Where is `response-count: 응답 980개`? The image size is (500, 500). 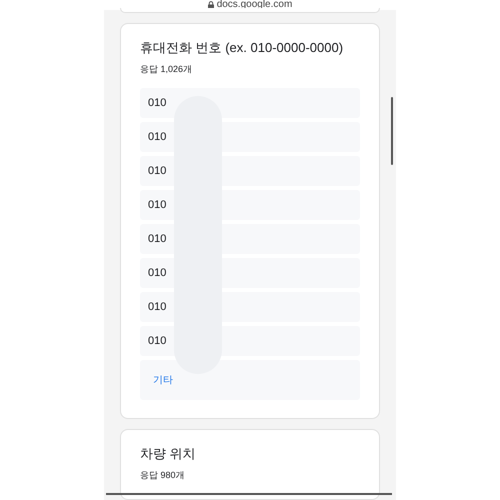
response-count: 응답 980개 is located at coordinates (163, 475).